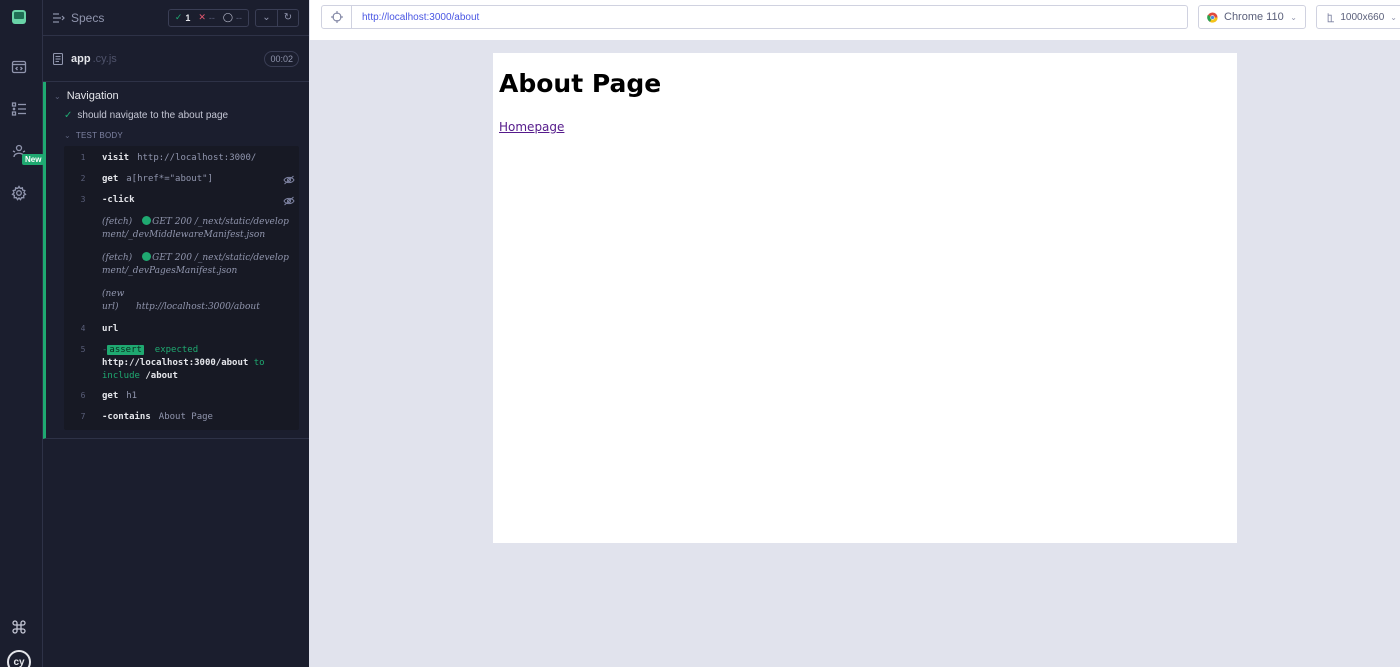 Image resolution: width=1400 pixels, height=667 pixels. I want to click on command-number: 7, so click(83, 416).